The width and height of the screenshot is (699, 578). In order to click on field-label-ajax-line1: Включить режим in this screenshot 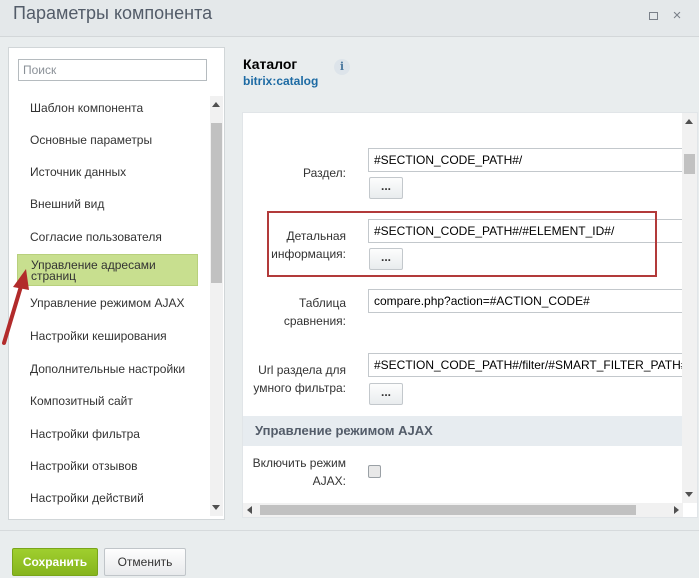, I will do `click(299, 463)`.